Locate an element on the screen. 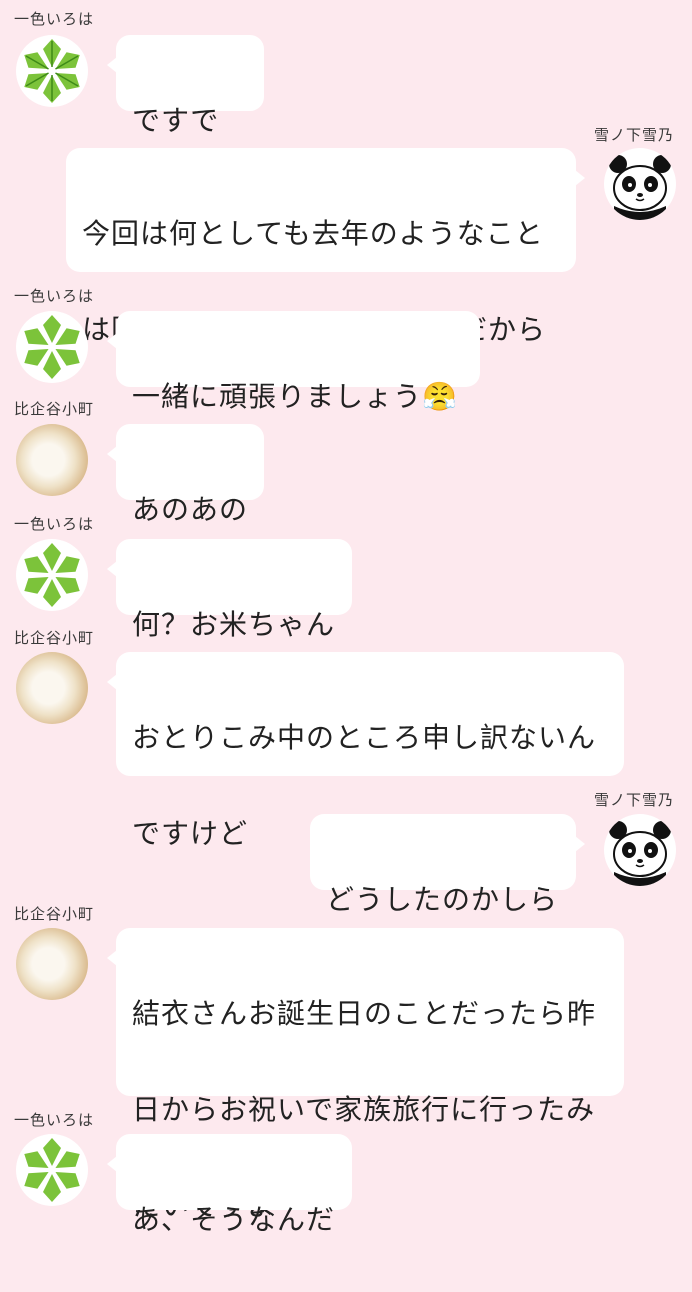 This screenshot has height=1292, width=692. message-bubble: あ、そうなんだ is located at coordinates (229, 1185).